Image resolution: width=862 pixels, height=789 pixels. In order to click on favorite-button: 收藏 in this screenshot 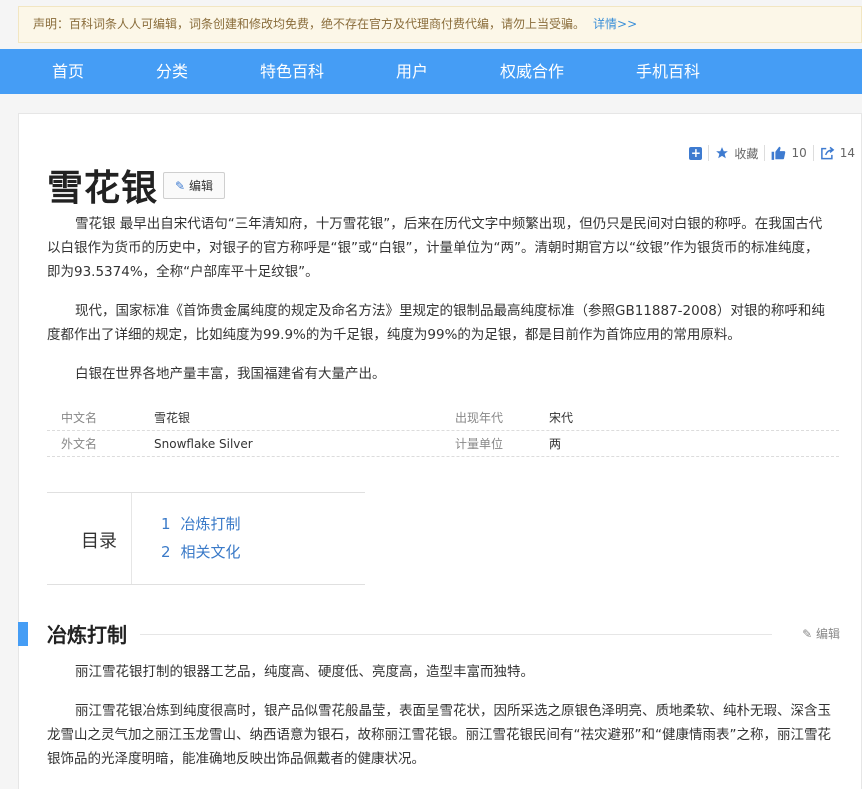, I will do `click(736, 153)`.